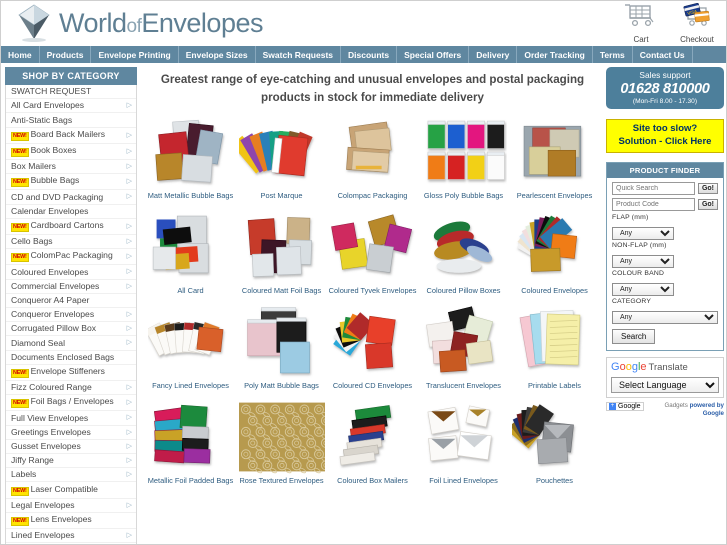  I want to click on sidebar-item-swatch-request: SWATCH REQUEST, so click(71, 92).